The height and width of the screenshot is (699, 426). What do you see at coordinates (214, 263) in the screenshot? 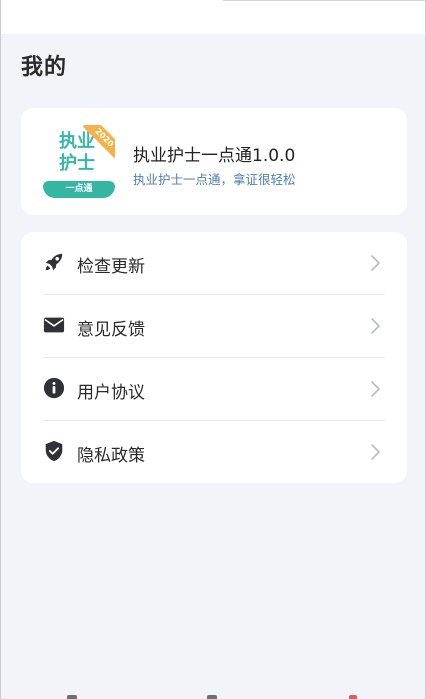
I see `menu-item-check-update: 检查更新` at bounding box center [214, 263].